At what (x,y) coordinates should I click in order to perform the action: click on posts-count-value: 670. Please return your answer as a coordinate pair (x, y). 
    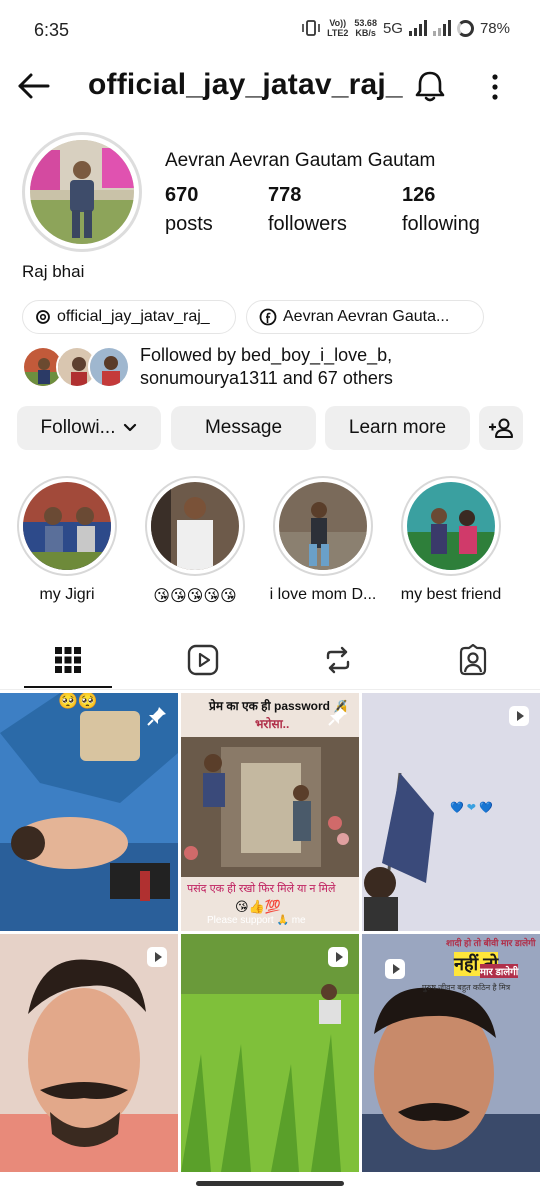
    Looking at the image, I should click on (182, 195).